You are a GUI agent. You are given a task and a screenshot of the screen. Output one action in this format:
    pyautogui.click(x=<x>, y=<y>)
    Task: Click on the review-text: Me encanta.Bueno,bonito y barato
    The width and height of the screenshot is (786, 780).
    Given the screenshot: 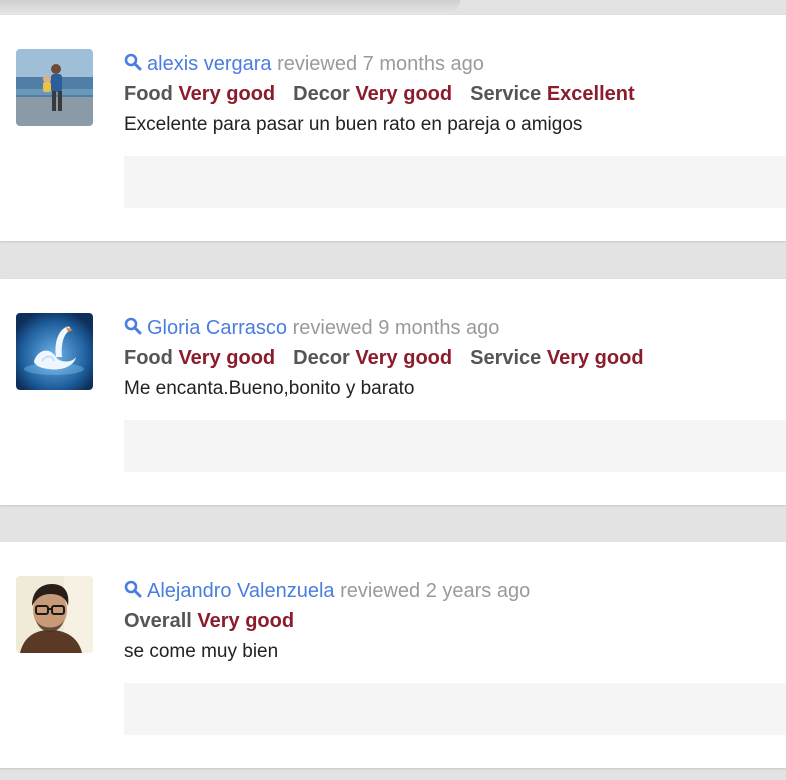 What is the action you would take?
    pyautogui.click(x=269, y=388)
    